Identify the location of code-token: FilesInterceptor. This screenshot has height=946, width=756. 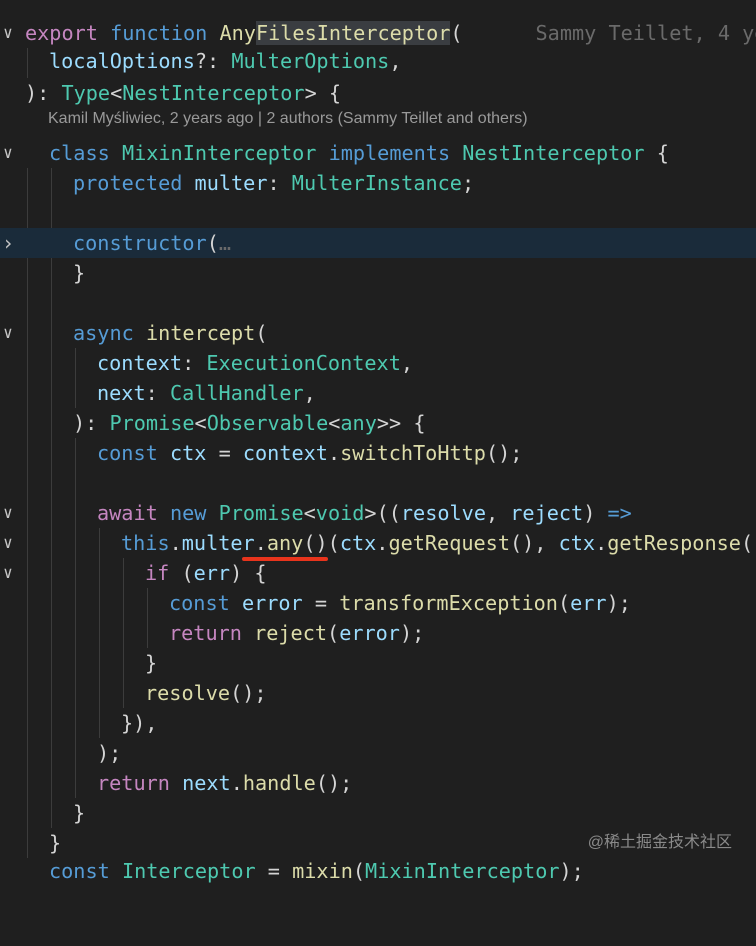
(353, 33).